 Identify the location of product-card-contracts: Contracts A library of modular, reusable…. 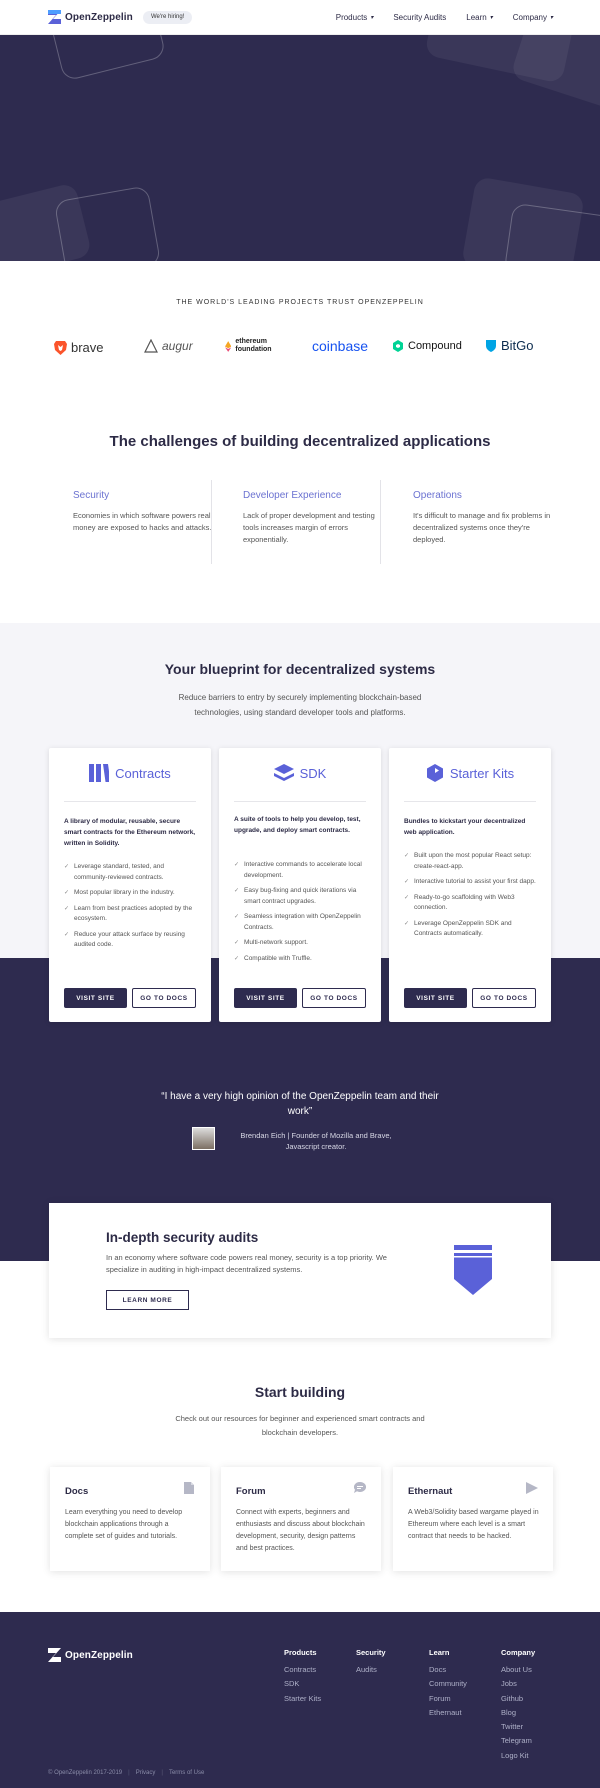
(130, 885).